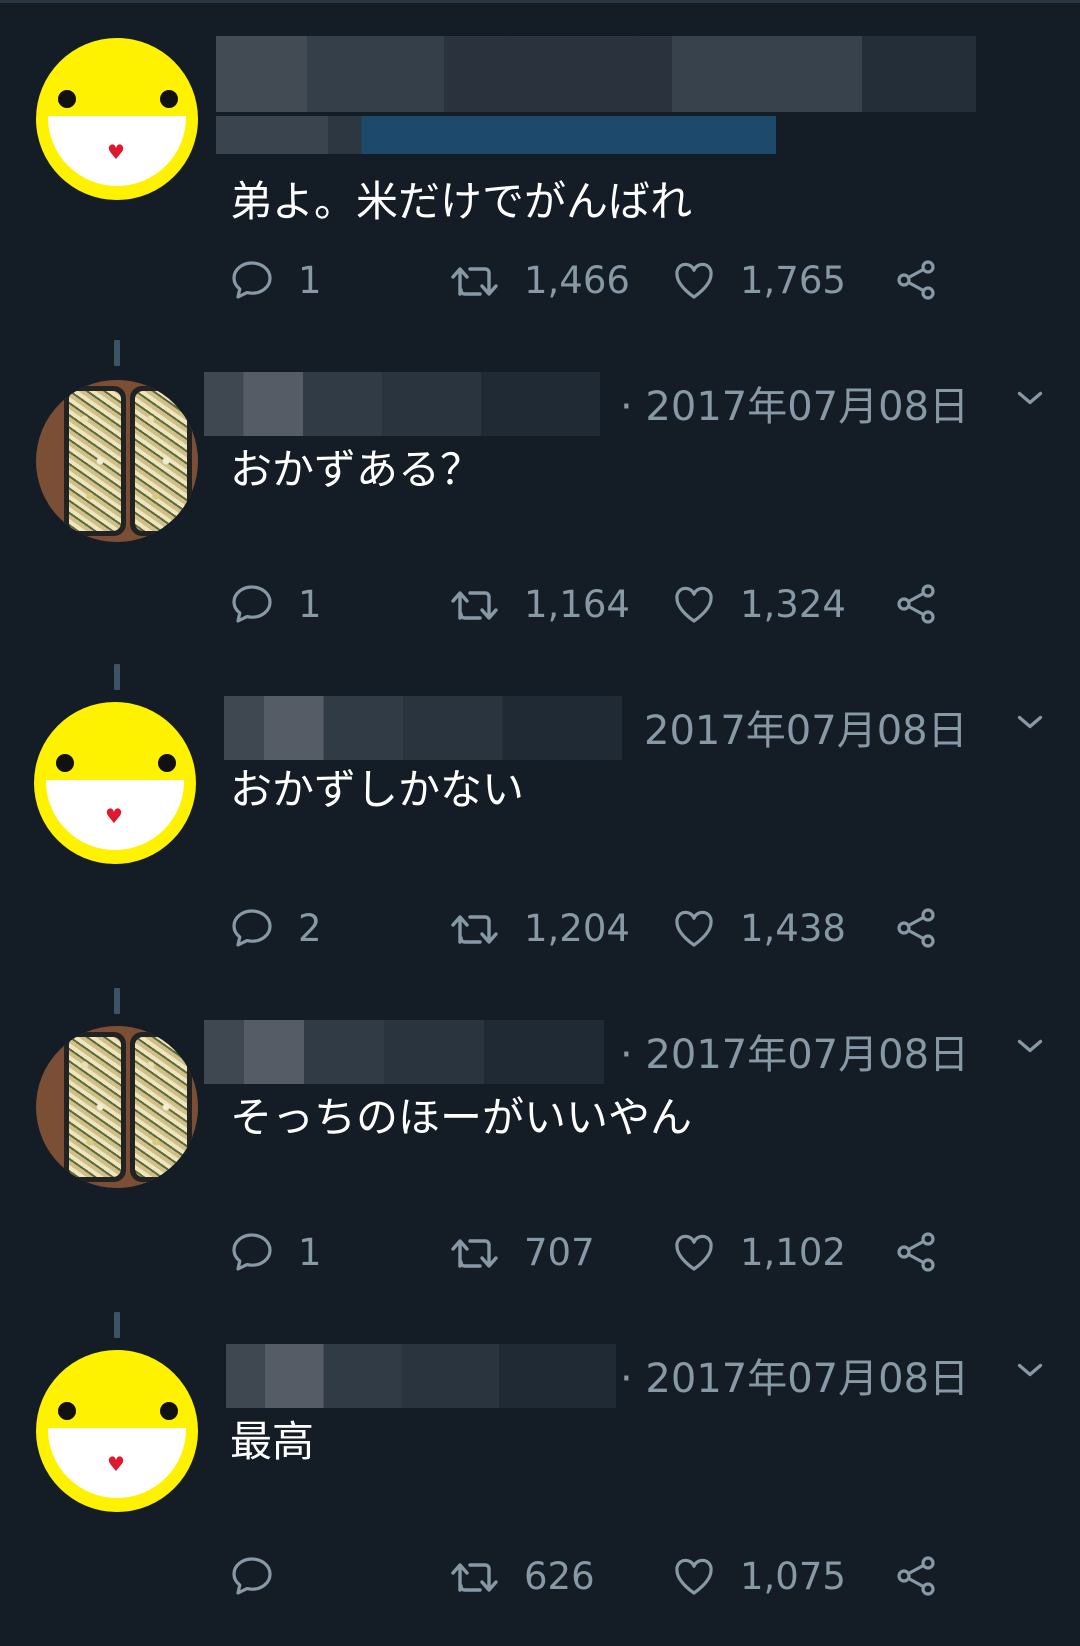 The image size is (1080, 1646). What do you see at coordinates (521, 1576) in the screenshot?
I see `retweet-button: 626` at bounding box center [521, 1576].